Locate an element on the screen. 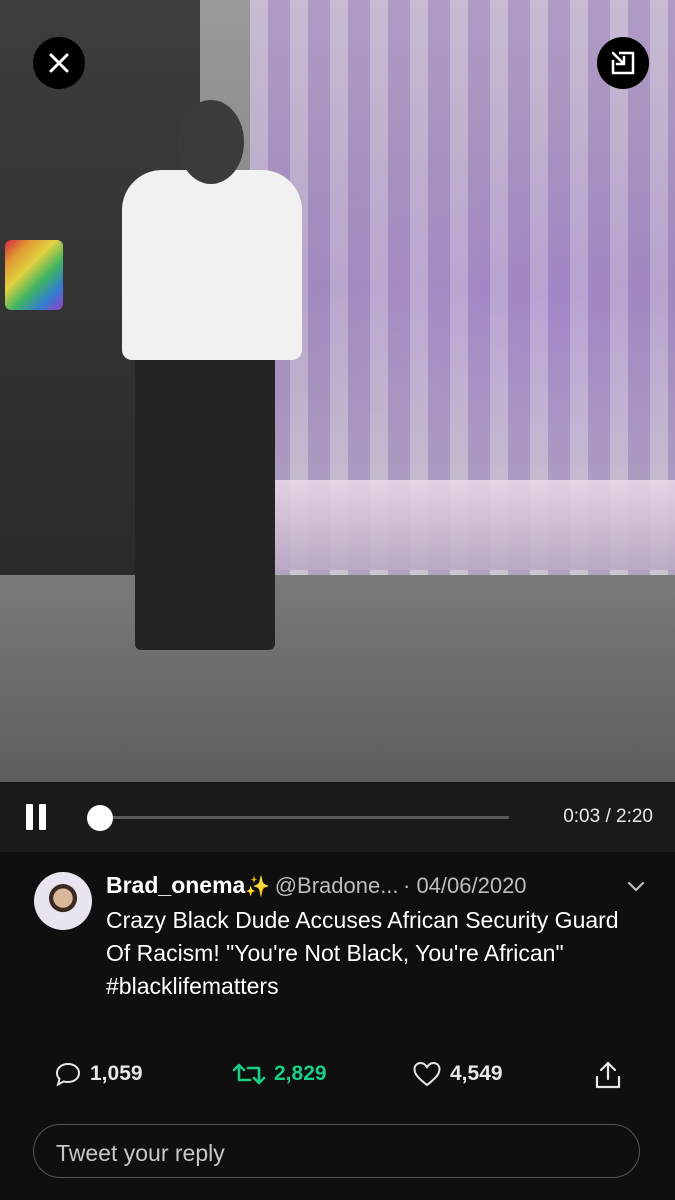 The image size is (675, 1200). chevron-down-icon is located at coordinates (636, 886).